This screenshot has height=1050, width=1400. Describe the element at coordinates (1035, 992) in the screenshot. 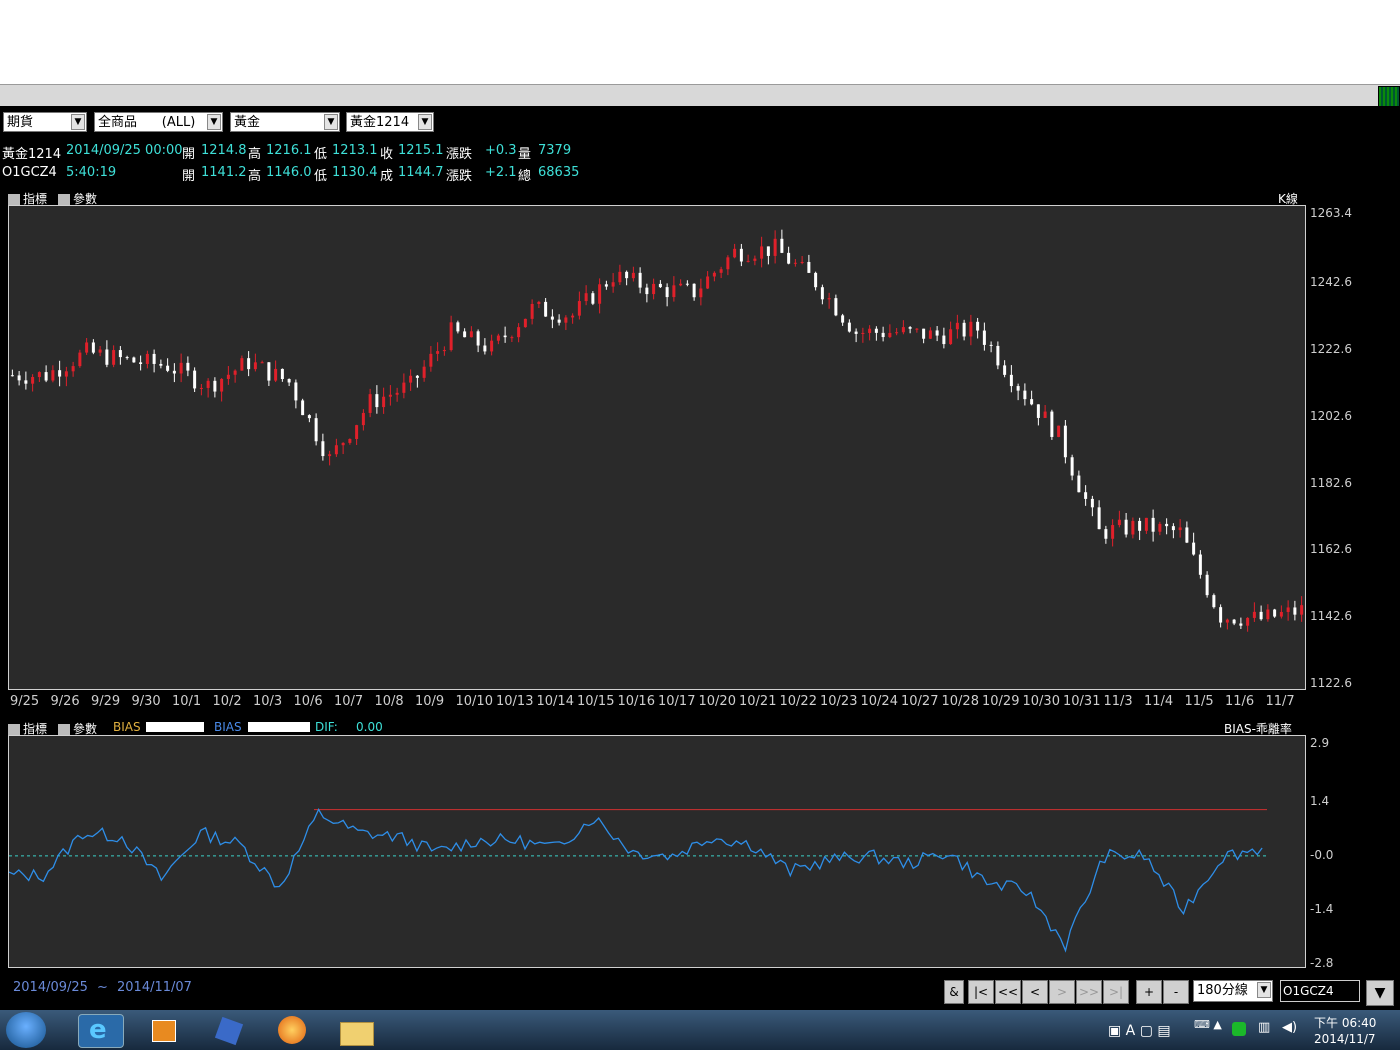

I see `nav-back-button: <` at that location.